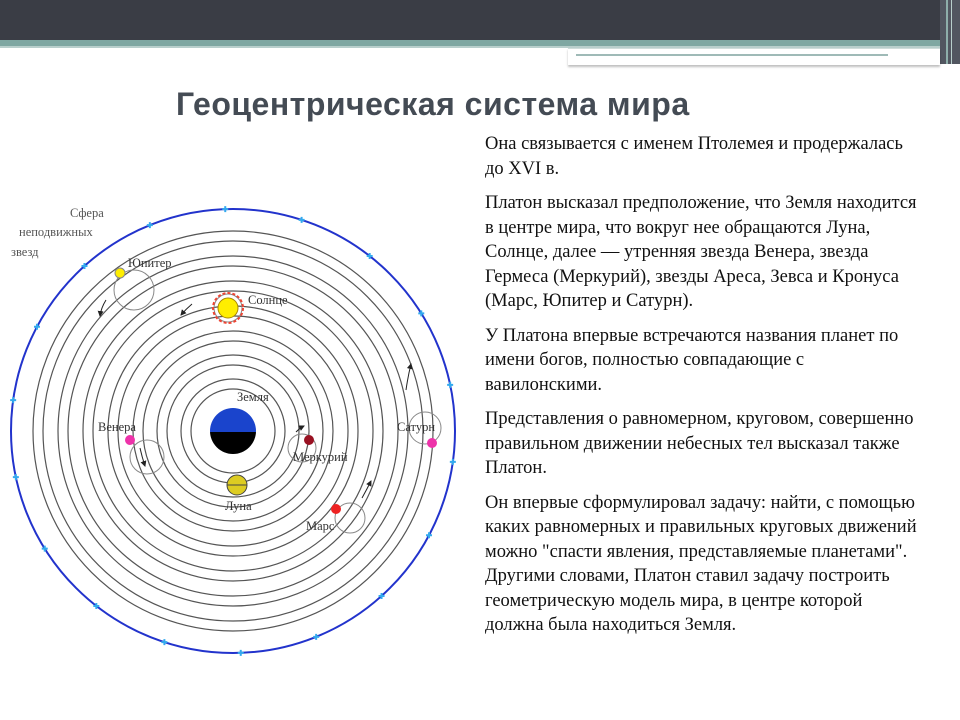  Describe the element at coordinates (233, 443) in the screenshot. I see `earth-lower-half` at that location.